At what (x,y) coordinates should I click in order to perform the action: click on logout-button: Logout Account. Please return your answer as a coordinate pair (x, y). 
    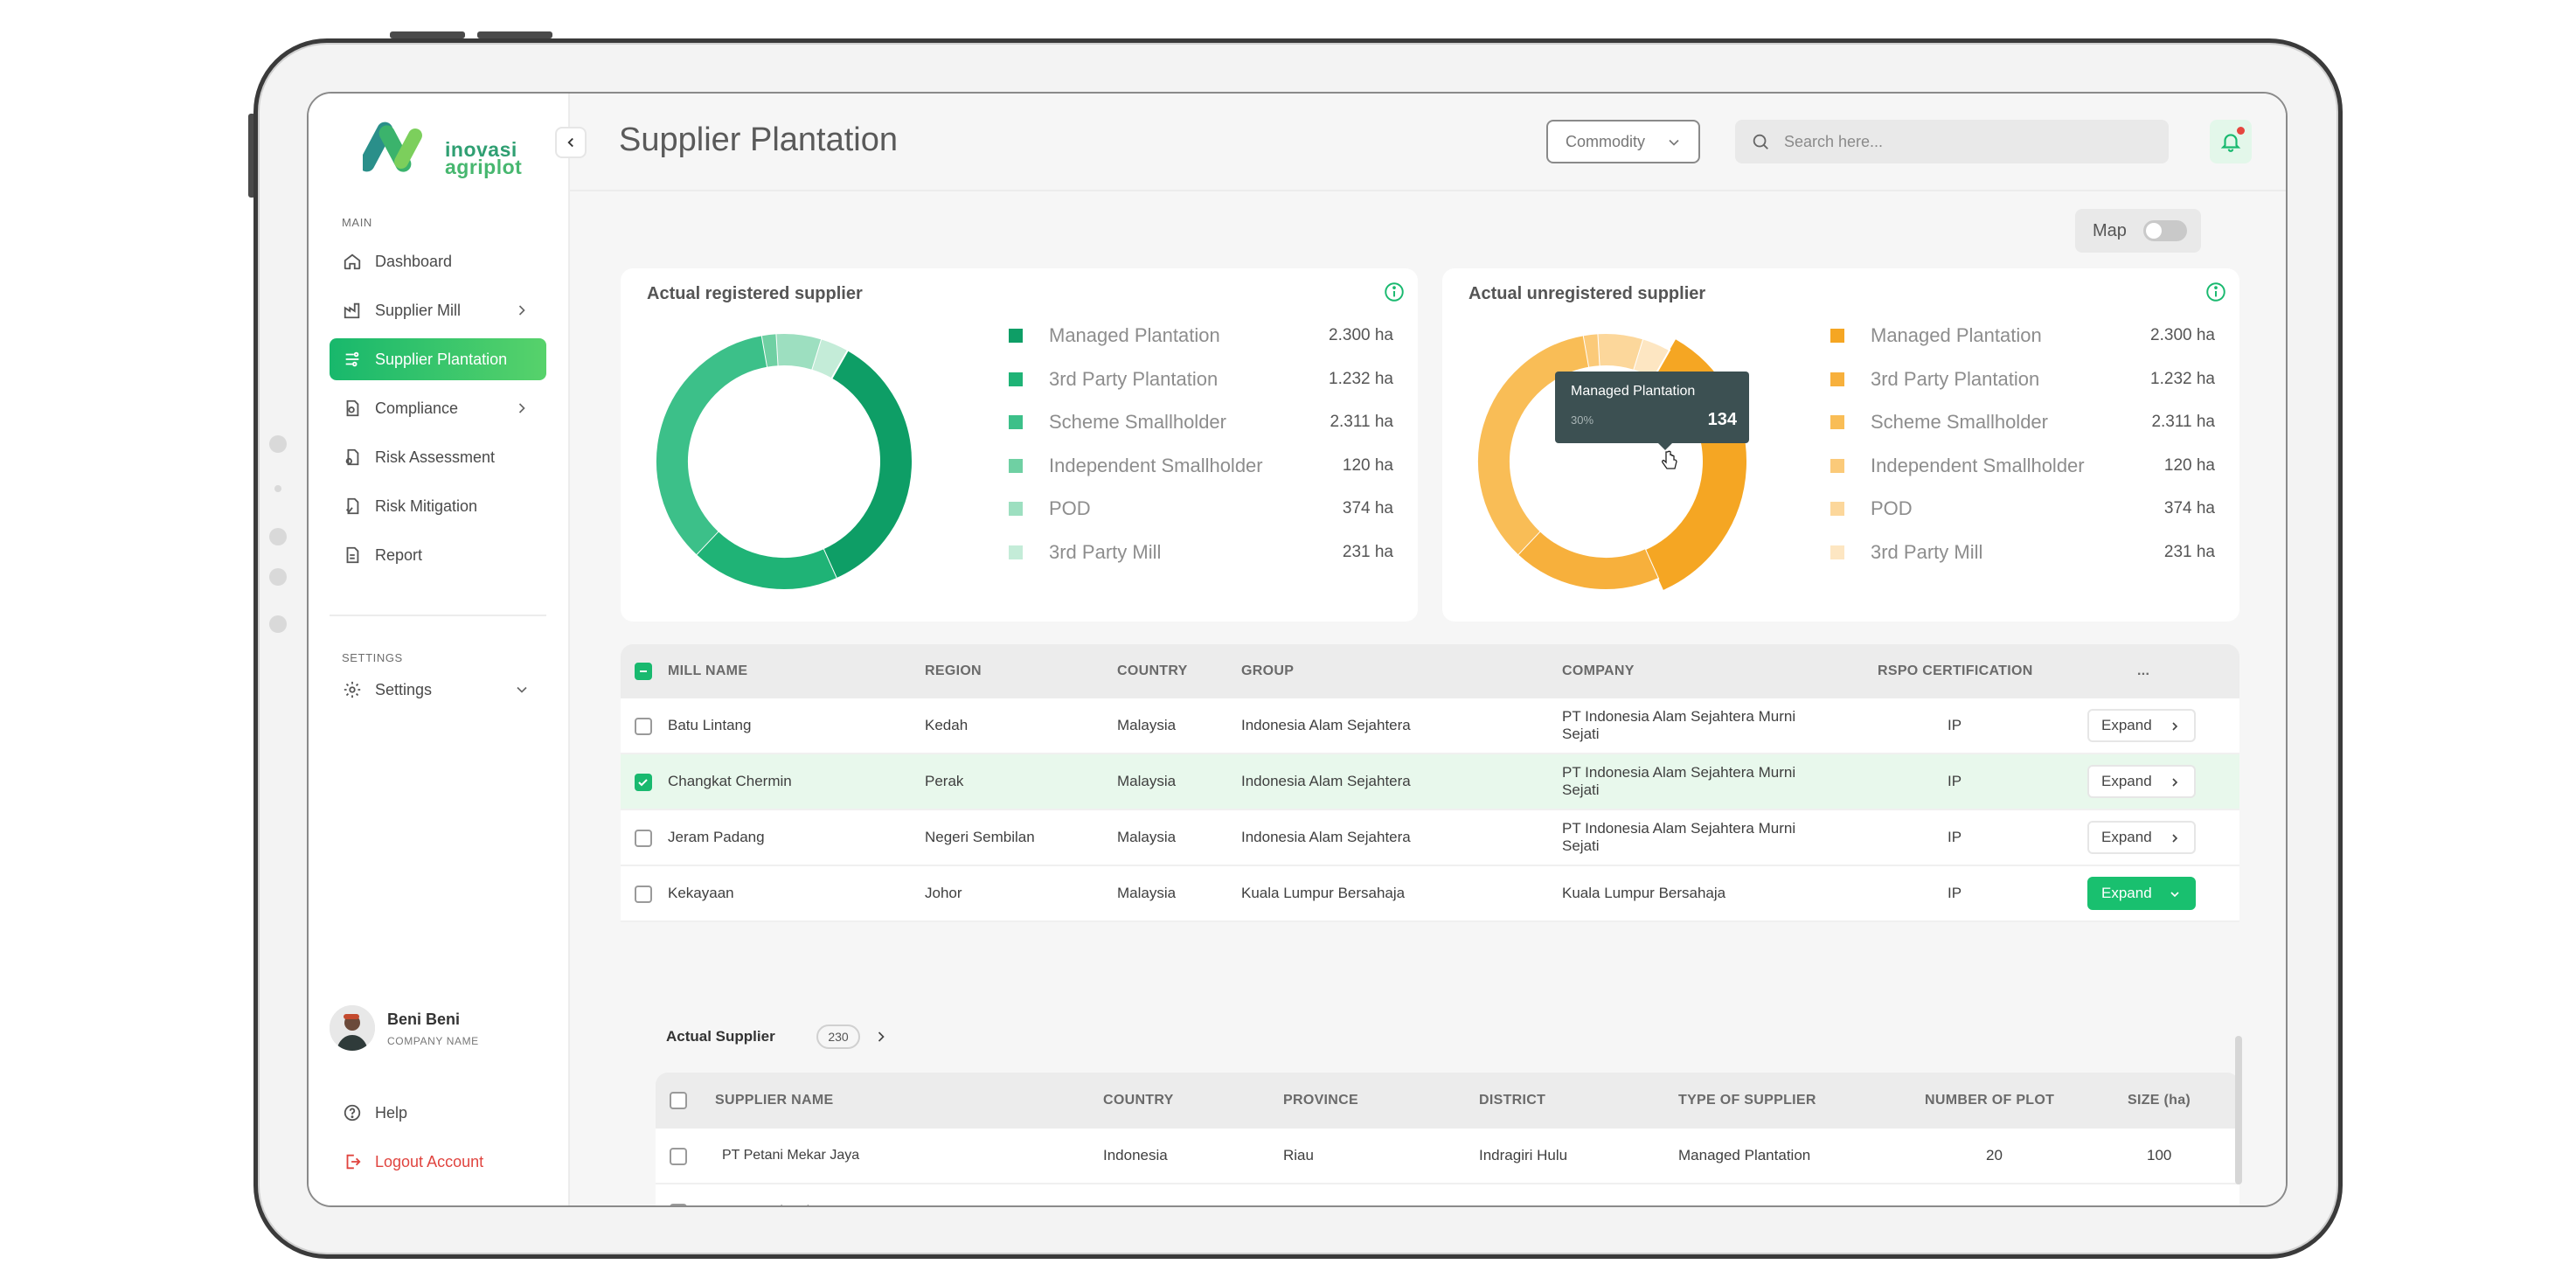
    Looking at the image, I should click on (438, 1162).